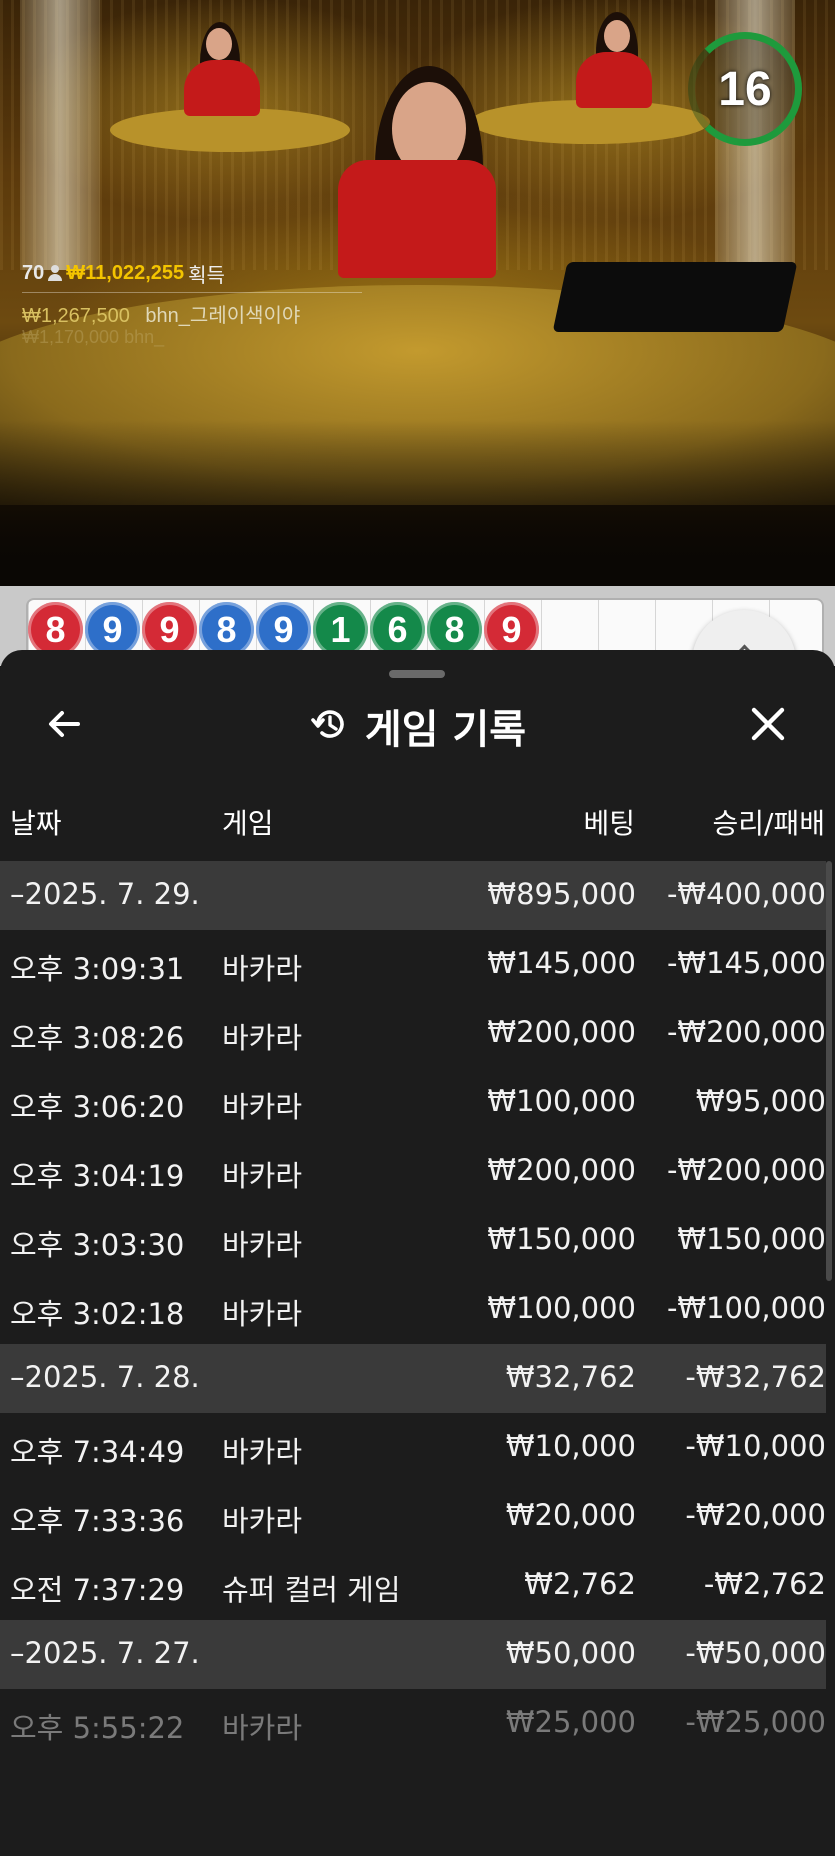 Image resolution: width=835 pixels, height=1856 pixels. I want to click on row-date: 오후 3:03:30, so click(97, 1245).